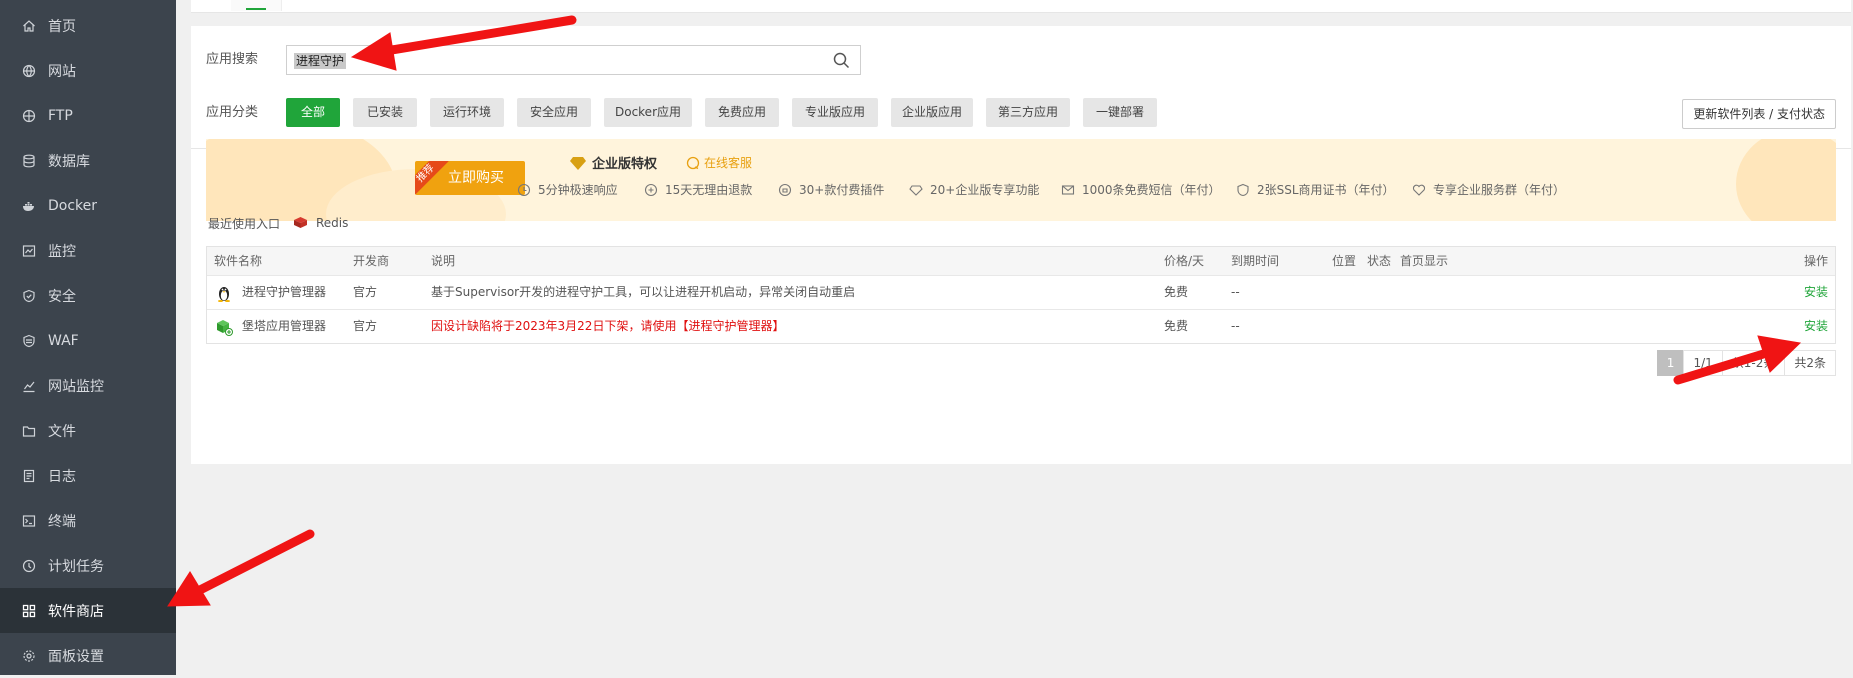 This screenshot has width=1853, height=678. I want to click on header-desc: 说明, so click(443, 261).